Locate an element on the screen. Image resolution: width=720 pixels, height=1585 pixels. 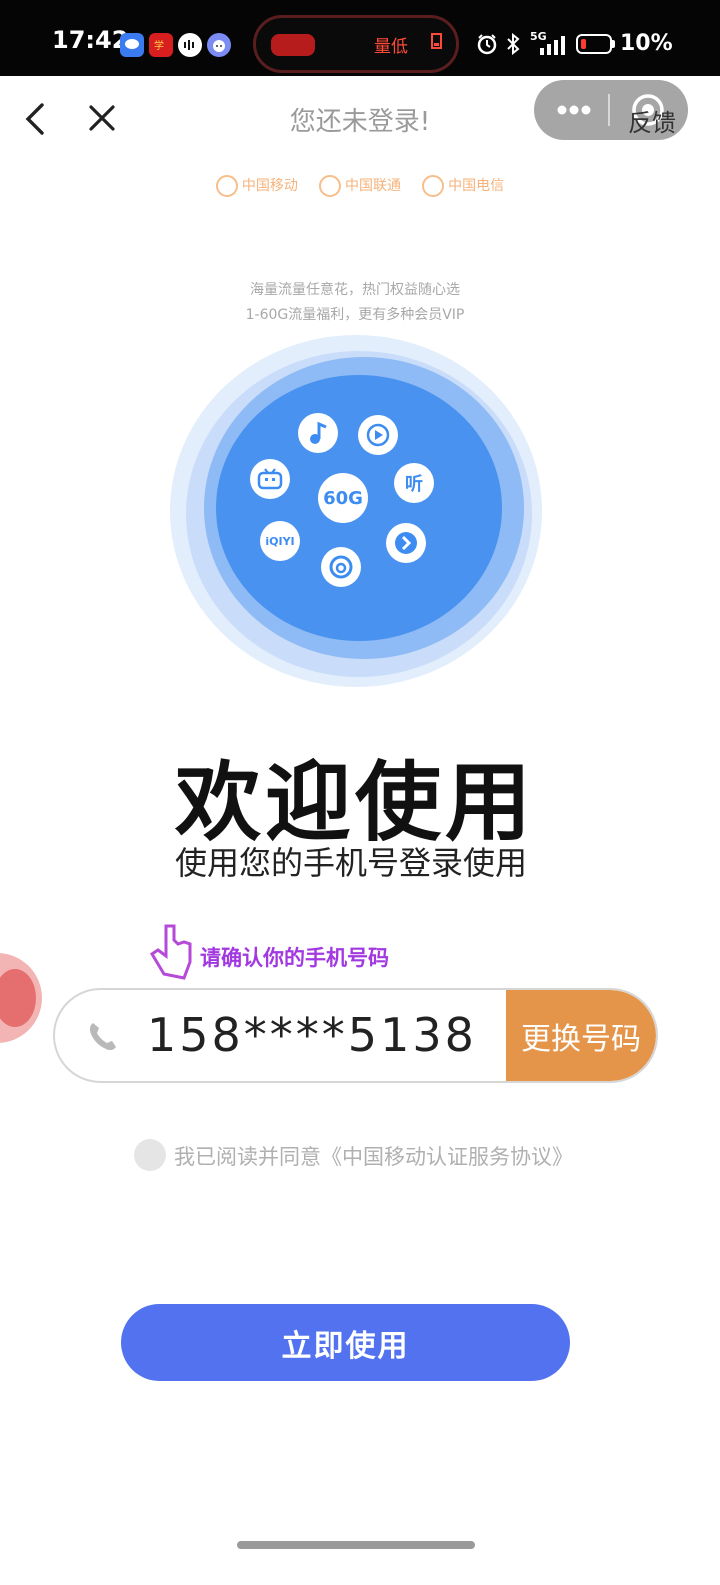
welcome-subtitle: 使用您的手机号登录使用 is located at coordinates (350, 863).